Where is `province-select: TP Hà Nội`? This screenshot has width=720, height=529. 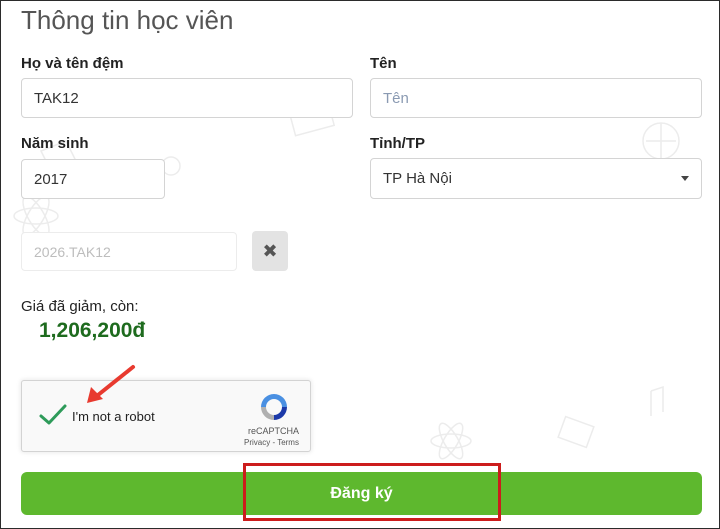
province-select: TP Hà Nội is located at coordinates (536, 178).